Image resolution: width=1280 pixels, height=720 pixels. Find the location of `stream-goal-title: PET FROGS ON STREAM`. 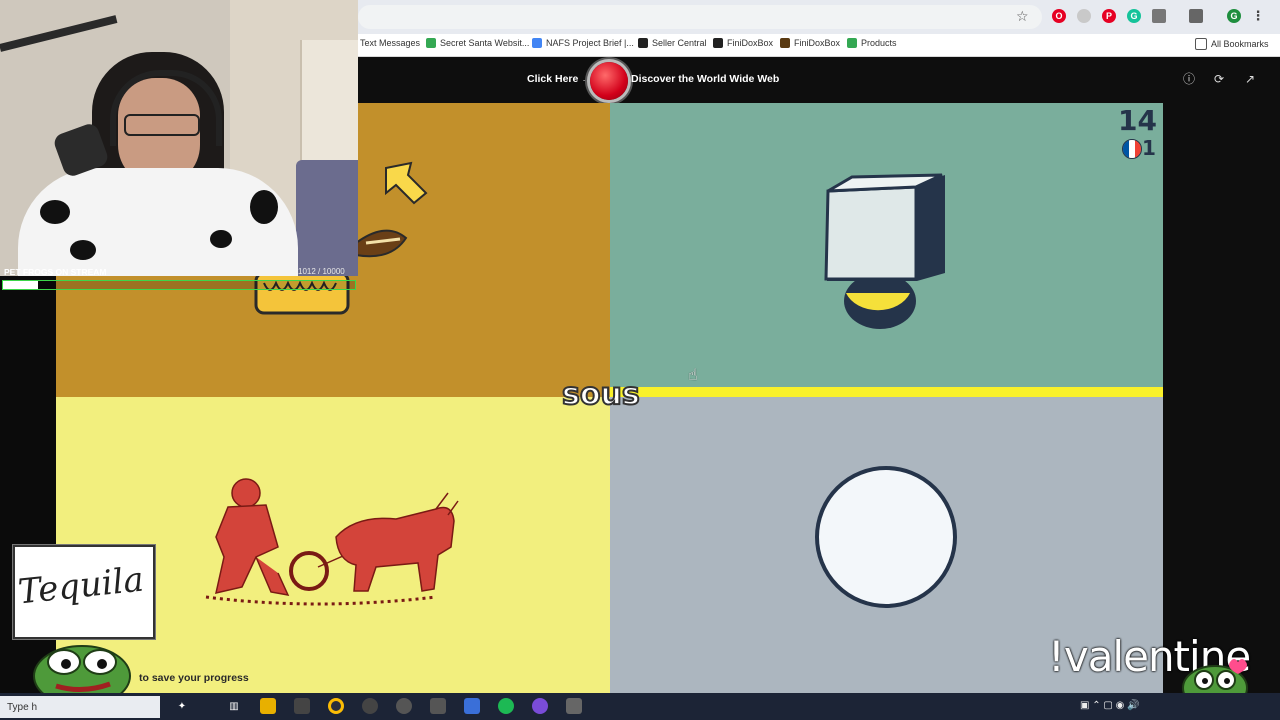

stream-goal-title: PET FROGS ON STREAM is located at coordinates (55, 272).